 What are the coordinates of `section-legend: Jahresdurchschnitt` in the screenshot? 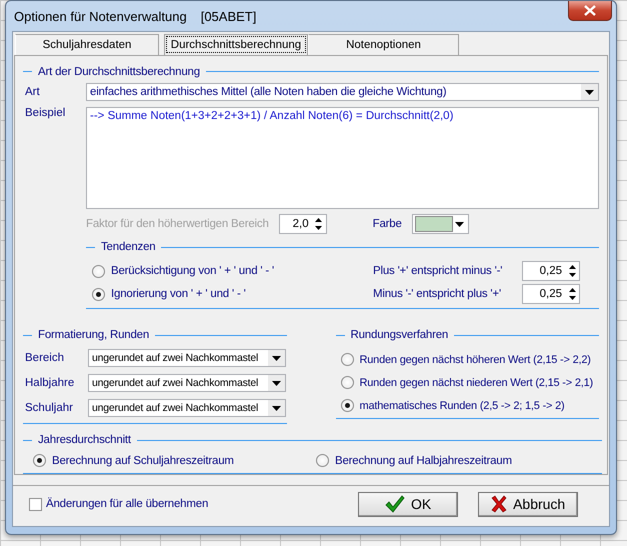 It's located at (84, 440).